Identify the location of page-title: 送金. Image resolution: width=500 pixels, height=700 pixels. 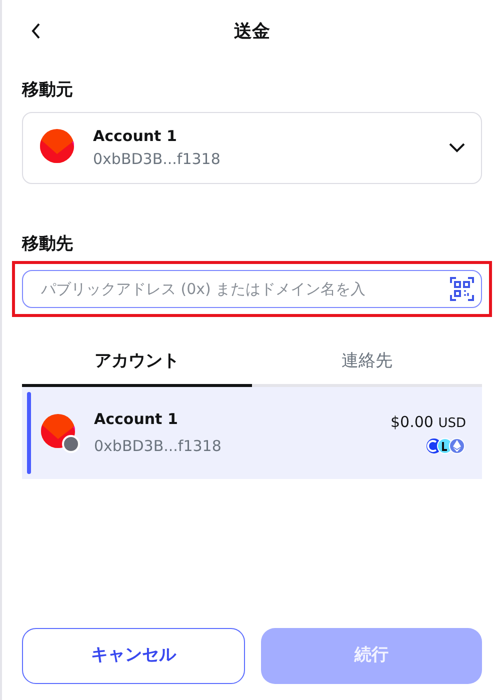
(252, 32).